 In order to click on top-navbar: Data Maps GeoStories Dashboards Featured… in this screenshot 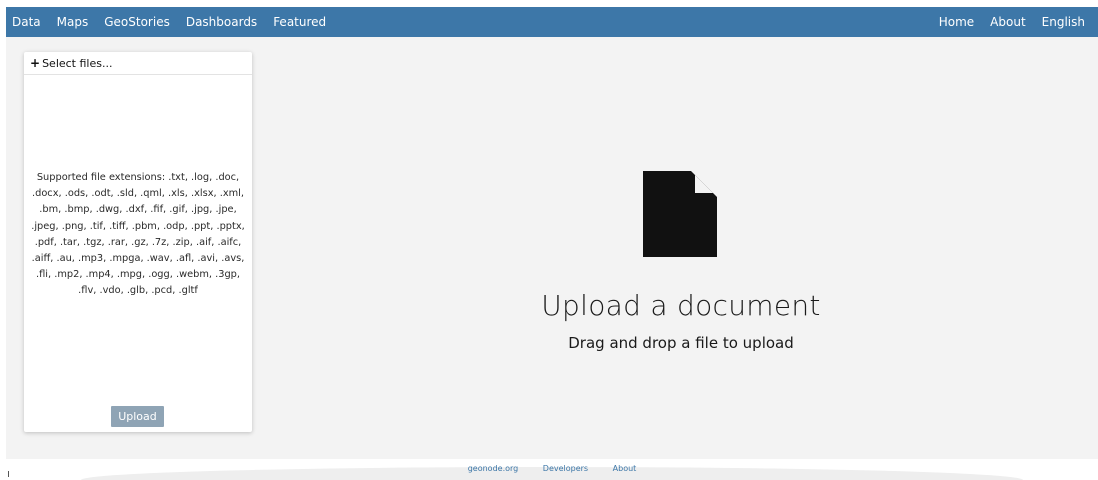, I will do `click(552, 22)`.